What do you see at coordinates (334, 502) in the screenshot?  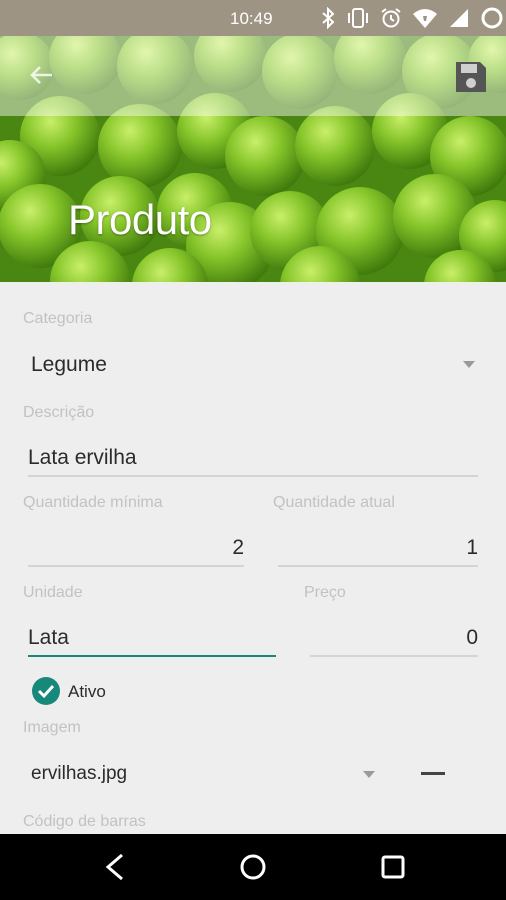 I see `quantidade-atual-label: Quantidade atual` at bounding box center [334, 502].